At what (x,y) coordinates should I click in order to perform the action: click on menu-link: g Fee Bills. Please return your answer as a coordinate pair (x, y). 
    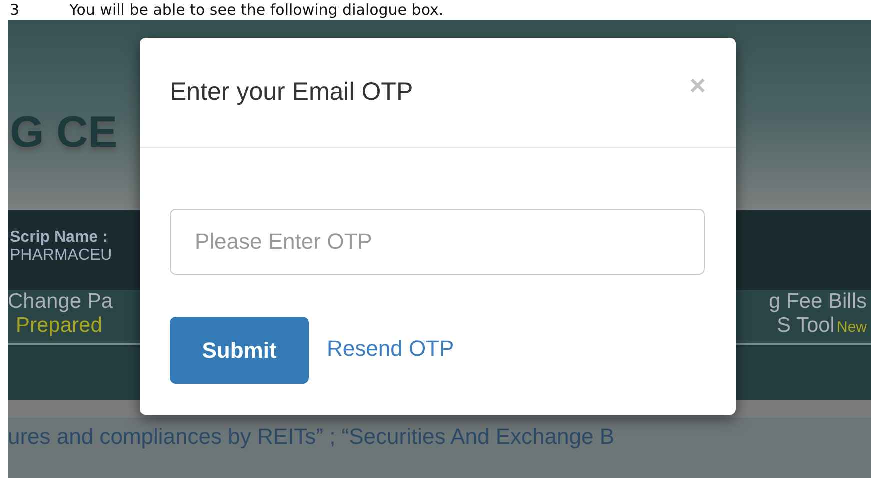
    Looking at the image, I should click on (817, 302).